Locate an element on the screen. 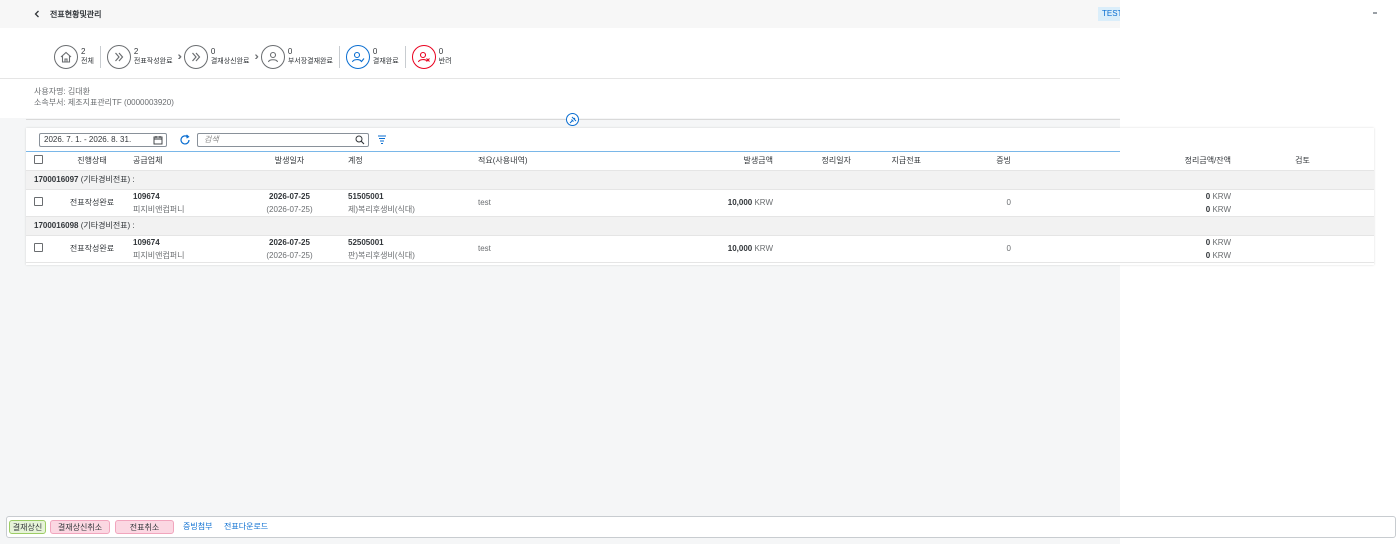 This screenshot has width=1400, height=544. col-status: 진행상태 is located at coordinates (92, 161).